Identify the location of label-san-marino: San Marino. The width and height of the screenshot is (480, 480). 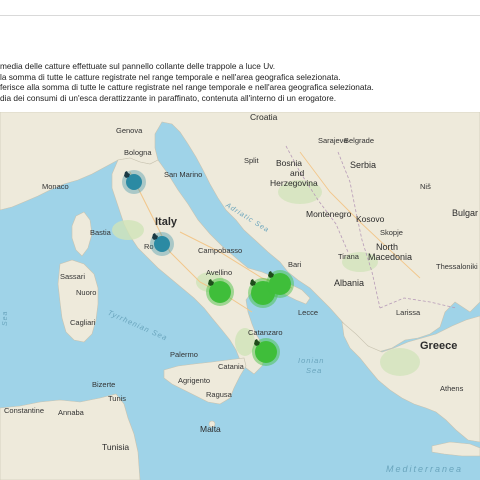
(183, 174).